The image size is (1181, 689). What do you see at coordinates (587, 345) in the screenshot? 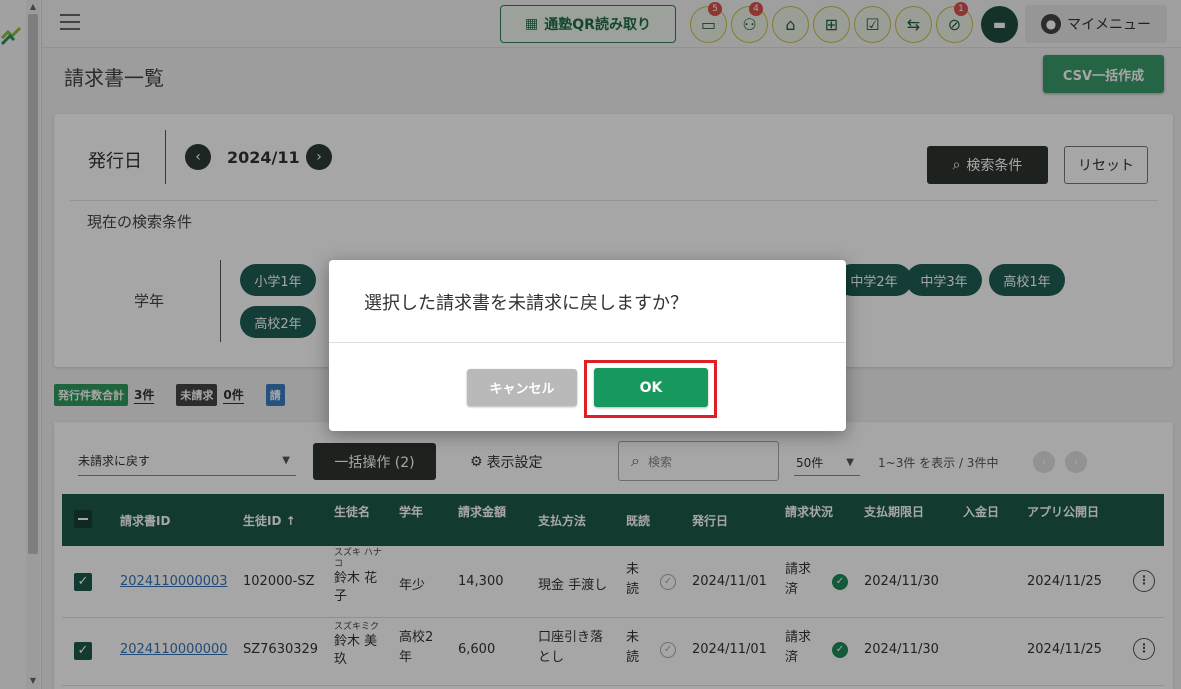
I see `confirm-dialog: 選択した請求書を未請求に戻しますか？ キャンセル OK` at bounding box center [587, 345].